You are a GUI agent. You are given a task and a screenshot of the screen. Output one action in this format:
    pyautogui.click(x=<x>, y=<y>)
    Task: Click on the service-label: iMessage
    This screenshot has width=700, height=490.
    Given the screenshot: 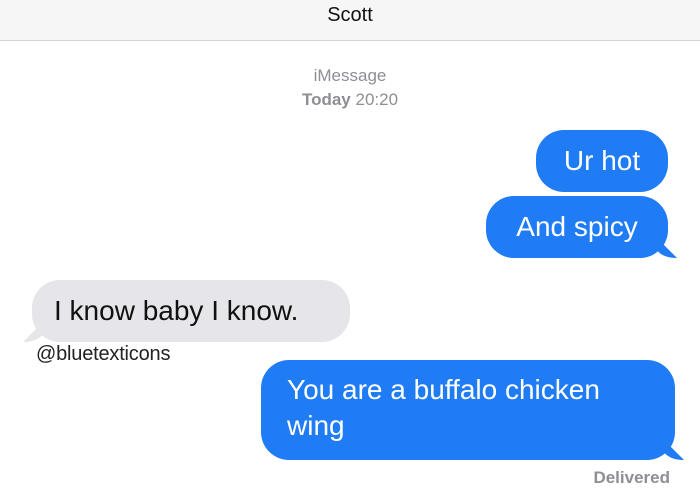 What is the action you would take?
    pyautogui.click(x=350, y=75)
    